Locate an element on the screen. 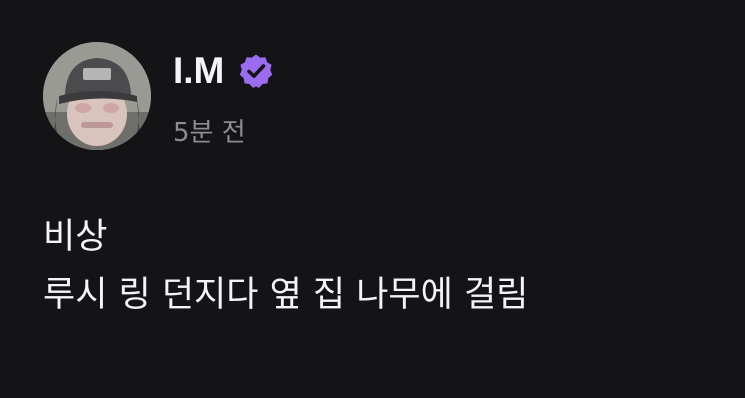  verified-badge-icon is located at coordinates (256, 71).